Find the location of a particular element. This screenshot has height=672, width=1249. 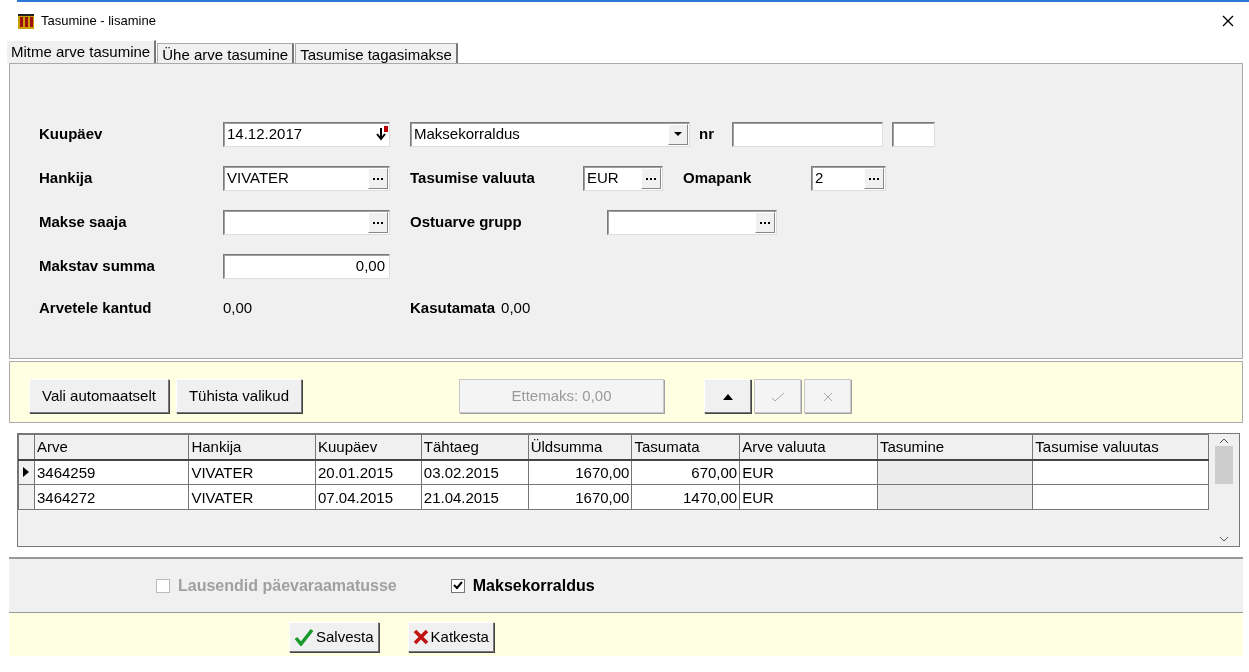

field-label: Makse saaja is located at coordinates (83, 221).